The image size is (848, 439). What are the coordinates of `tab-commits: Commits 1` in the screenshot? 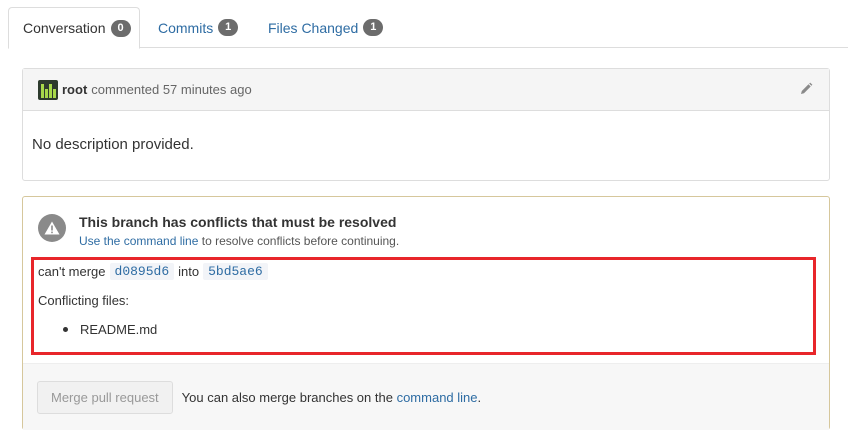 It's located at (198, 27).